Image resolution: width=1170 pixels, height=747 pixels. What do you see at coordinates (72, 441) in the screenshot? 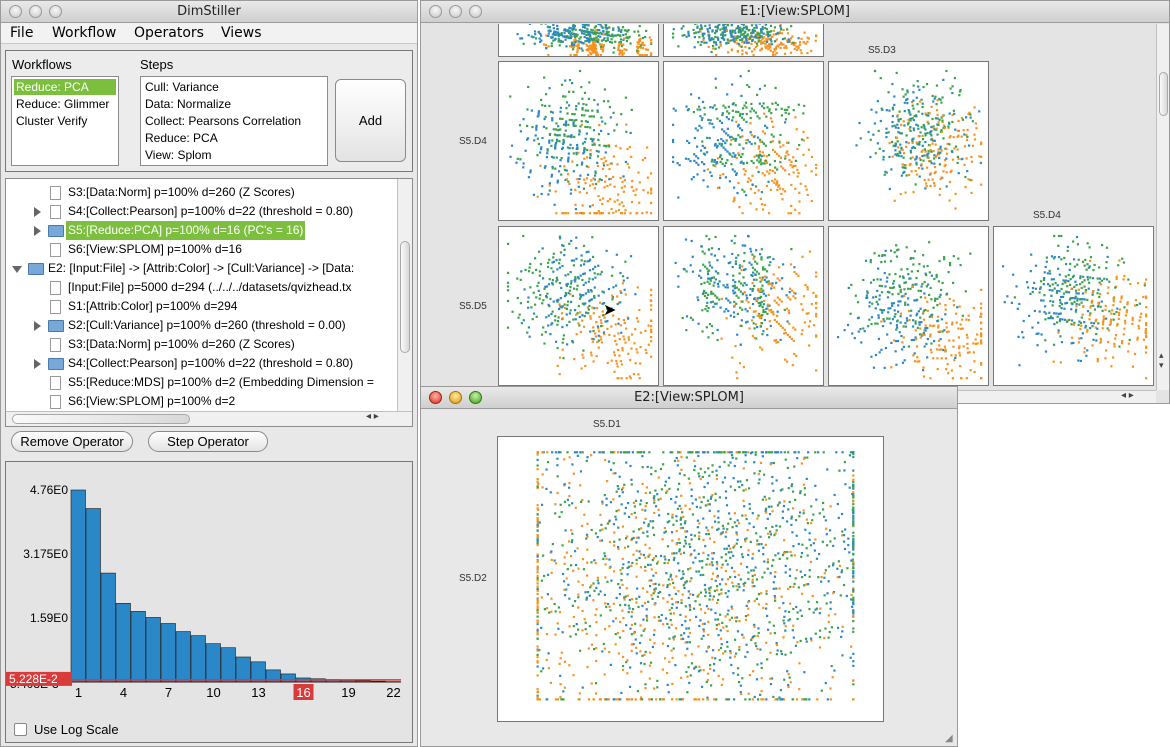
I see `remove-operator-button: Remove Operator` at bounding box center [72, 441].